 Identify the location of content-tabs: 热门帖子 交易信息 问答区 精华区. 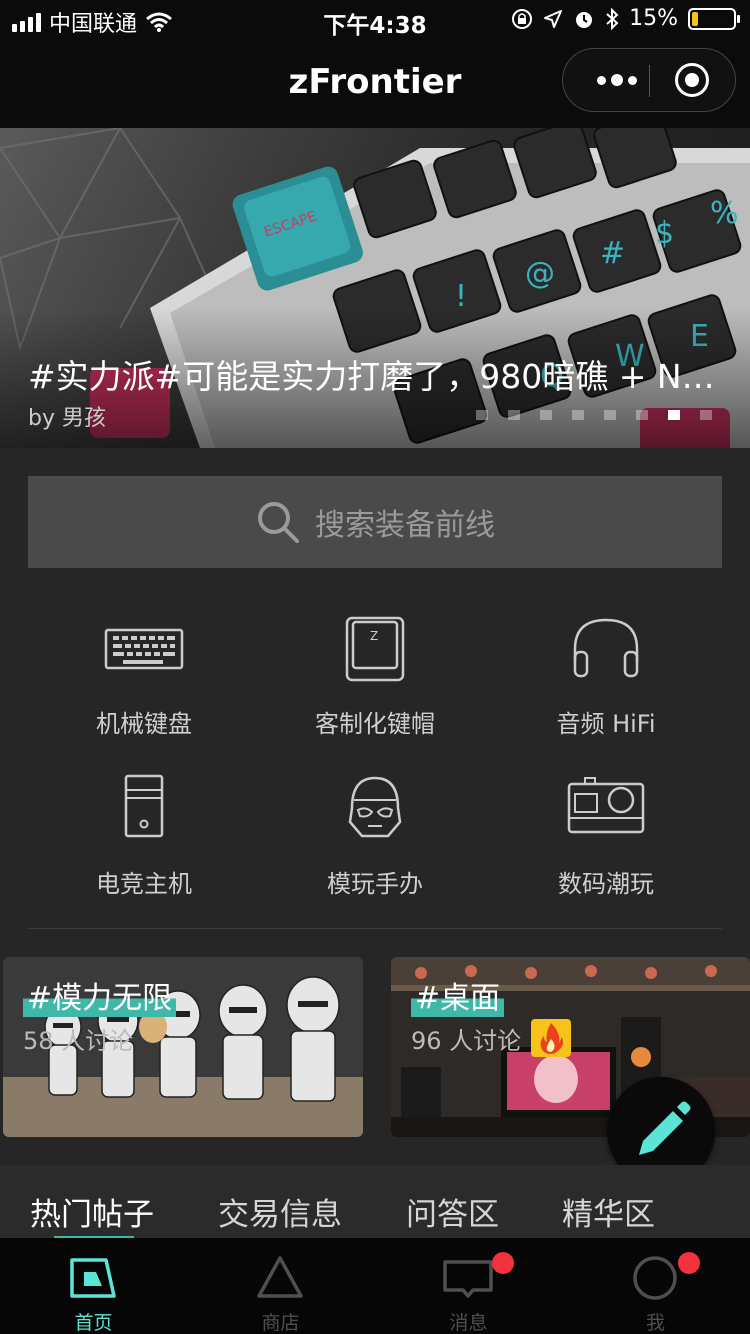
(375, 1202).